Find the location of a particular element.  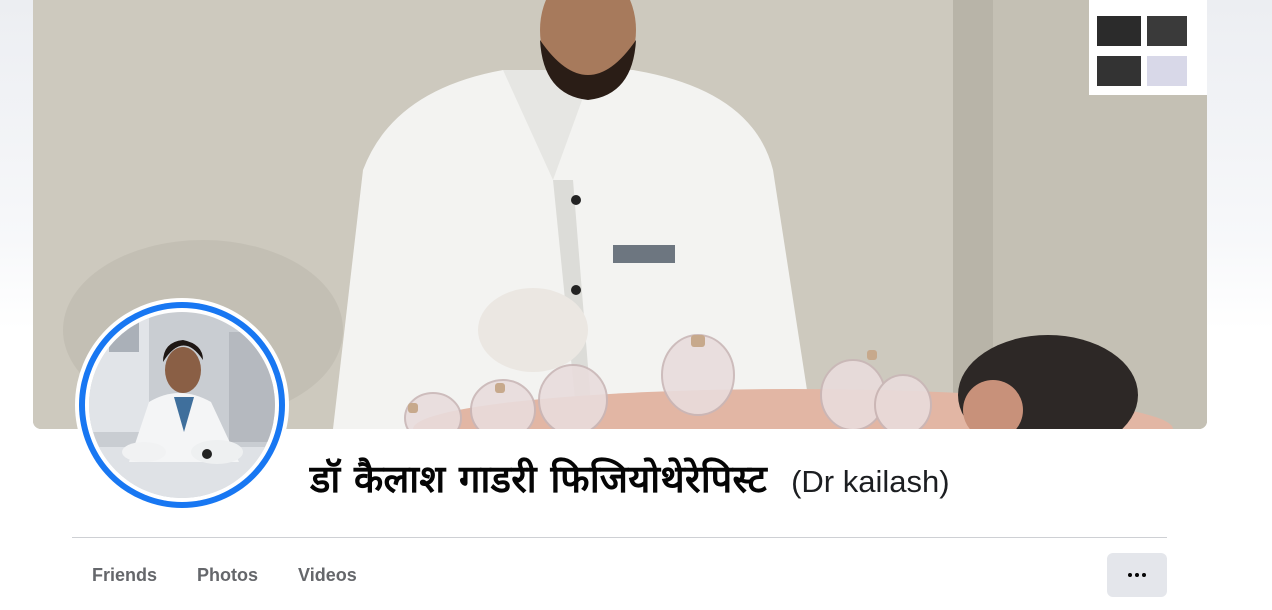

alternate-name: (Dr kailash) is located at coordinates (870, 481).